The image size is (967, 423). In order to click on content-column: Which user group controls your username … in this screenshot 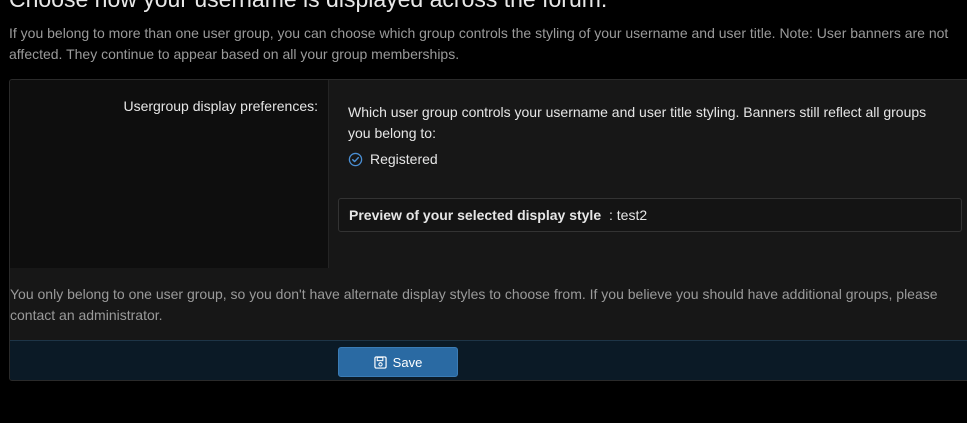, I will do `click(638, 134)`.